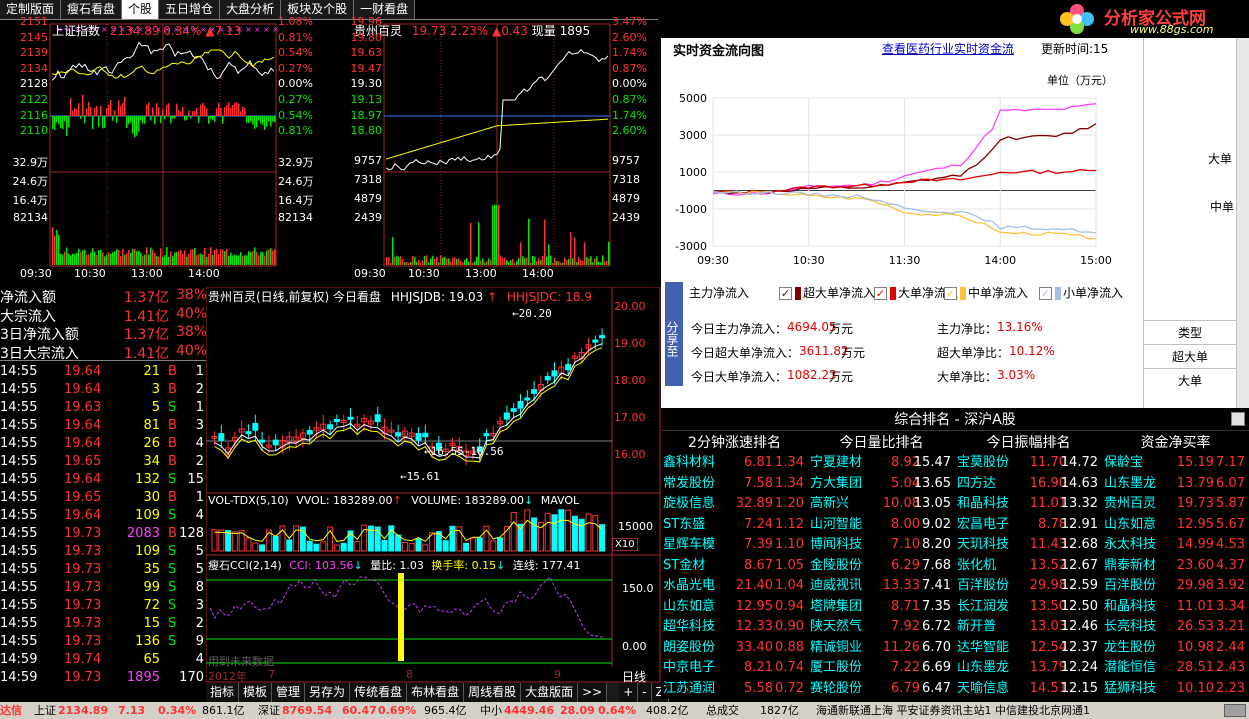  I want to click on zoom-button-1: -, so click(645, 692).